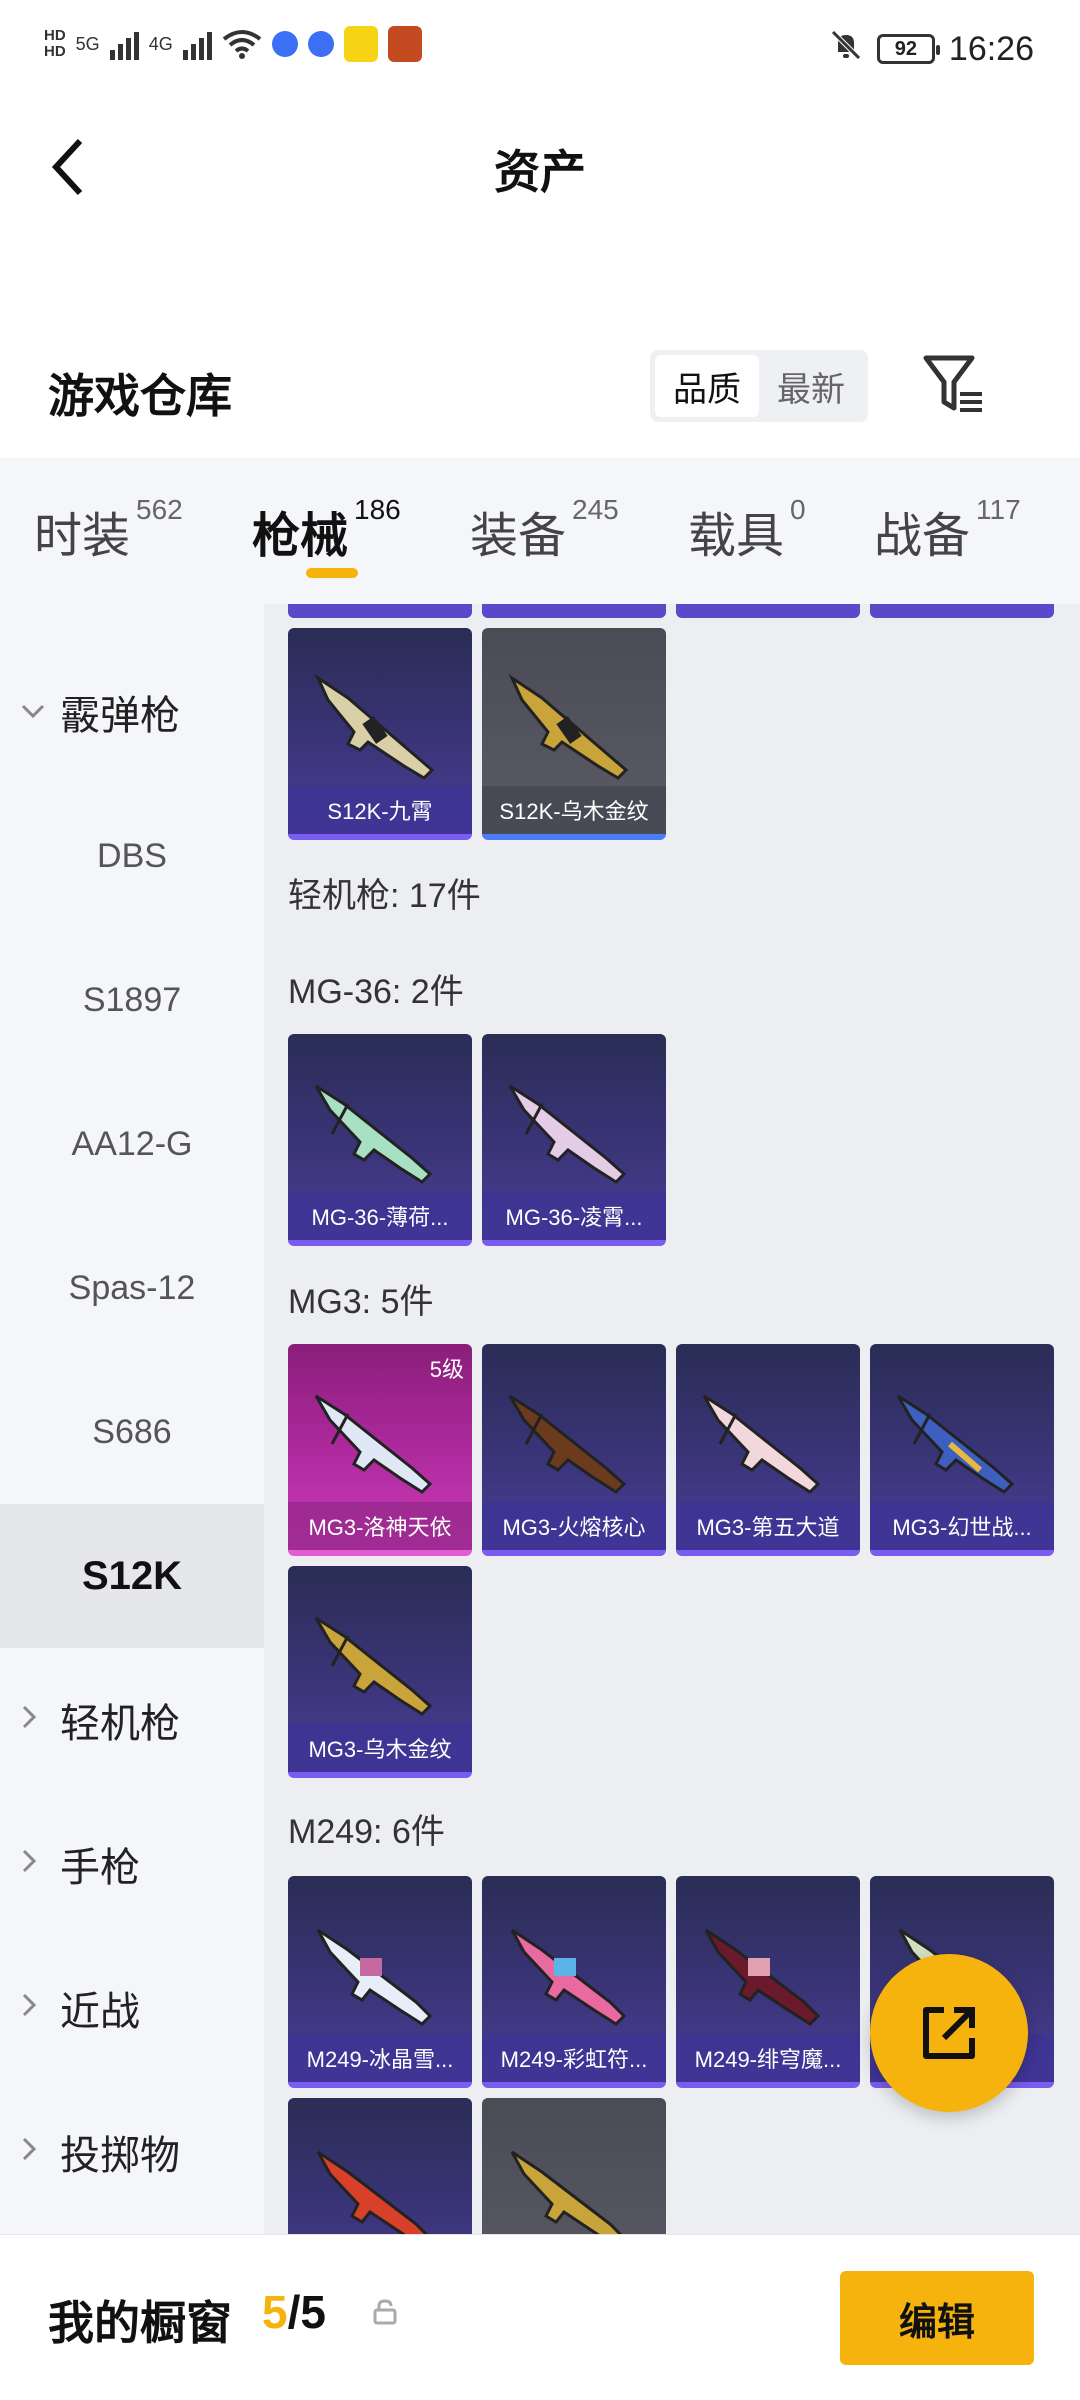 The width and height of the screenshot is (1080, 2400). Describe the element at coordinates (384, 896) in the screenshot. I see `section-lmg-summary: 轻机枪: 17件` at that location.